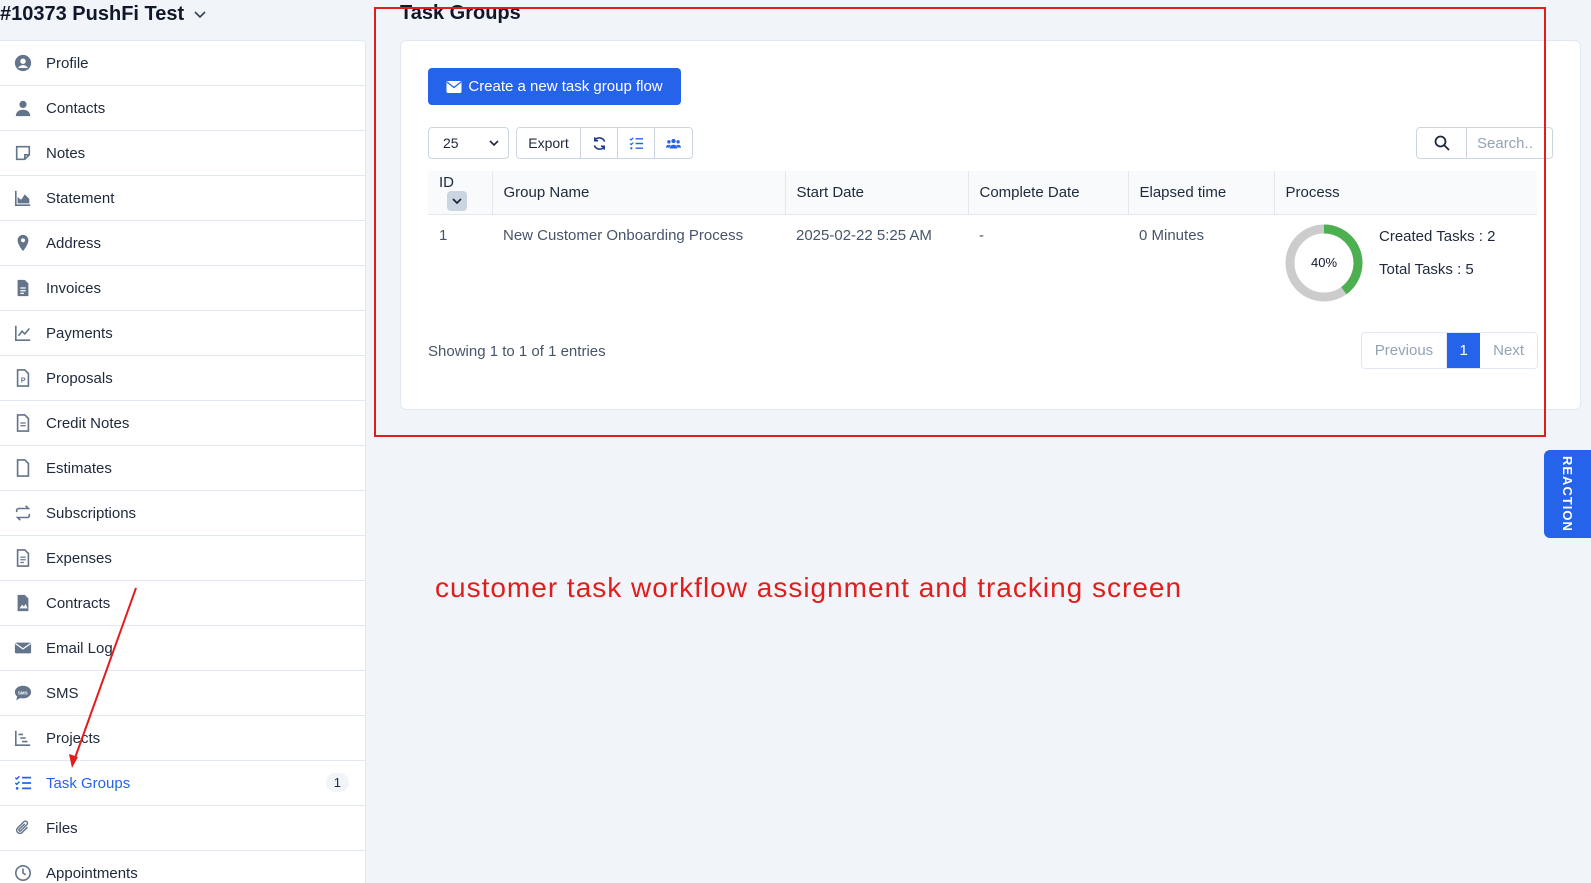 This screenshot has width=1591, height=883. I want to click on col-header-process: Process, so click(1405, 193).